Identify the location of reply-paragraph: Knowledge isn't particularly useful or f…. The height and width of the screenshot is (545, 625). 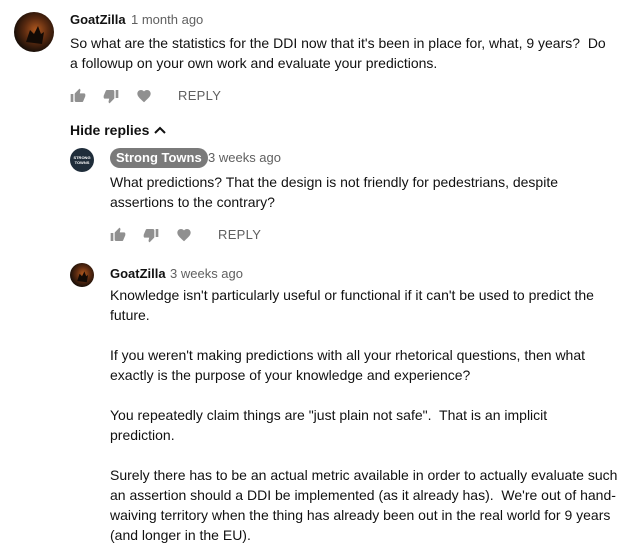
(354, 305).